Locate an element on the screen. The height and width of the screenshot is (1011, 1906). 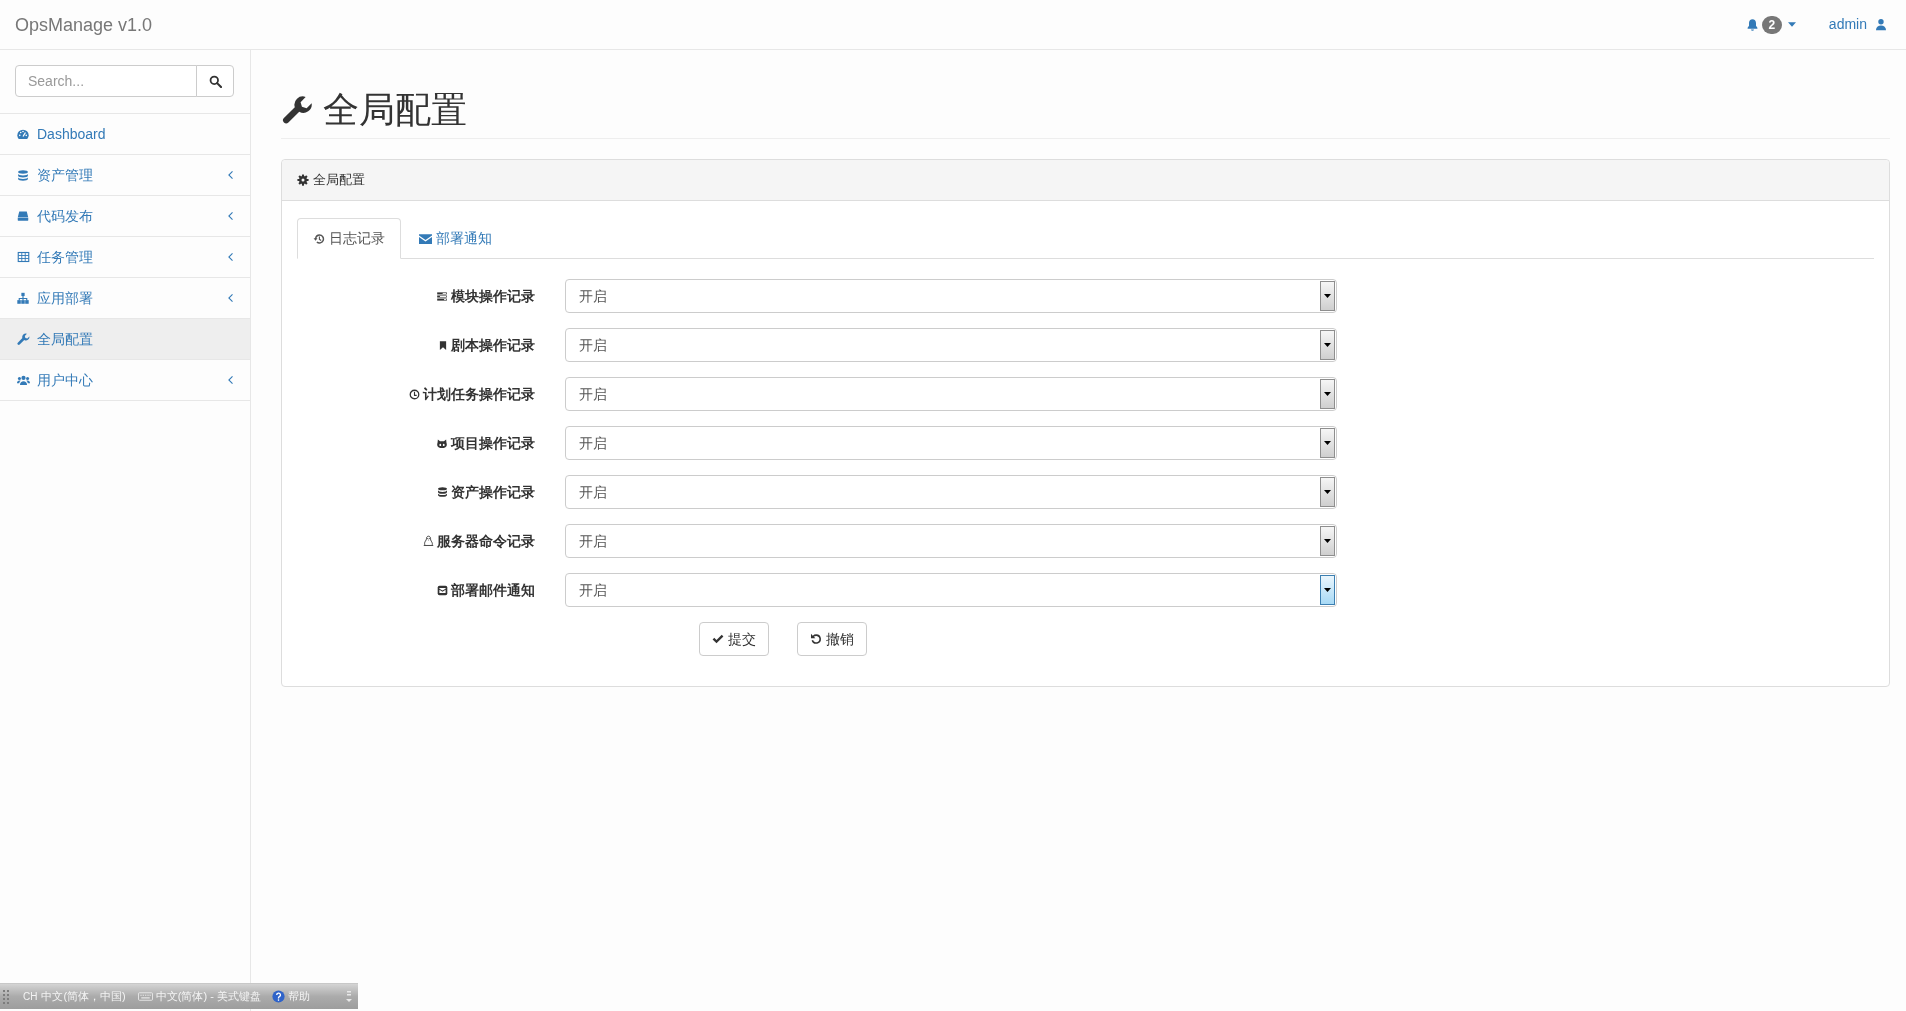
clock-icon is located at coordinates (414, 394).